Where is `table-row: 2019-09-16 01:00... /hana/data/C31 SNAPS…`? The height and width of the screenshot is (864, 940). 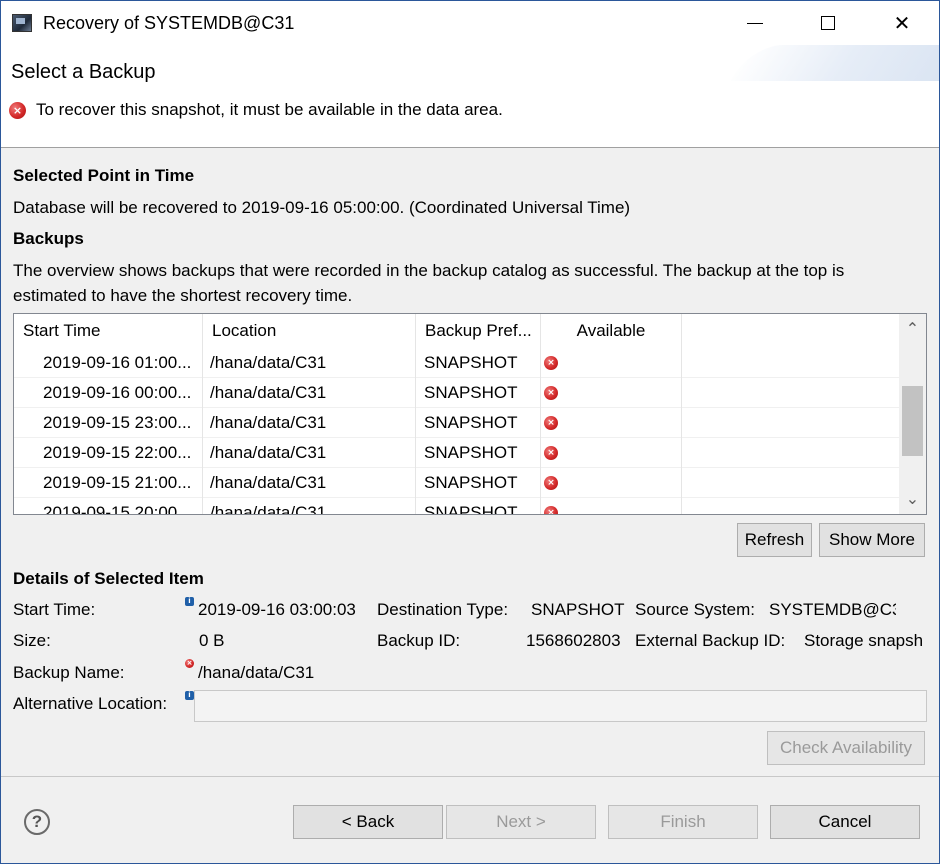 table-row: 2019-09-16 01:00... /hana/data/C31 SNAPS… is located at coordinates (457, 363).